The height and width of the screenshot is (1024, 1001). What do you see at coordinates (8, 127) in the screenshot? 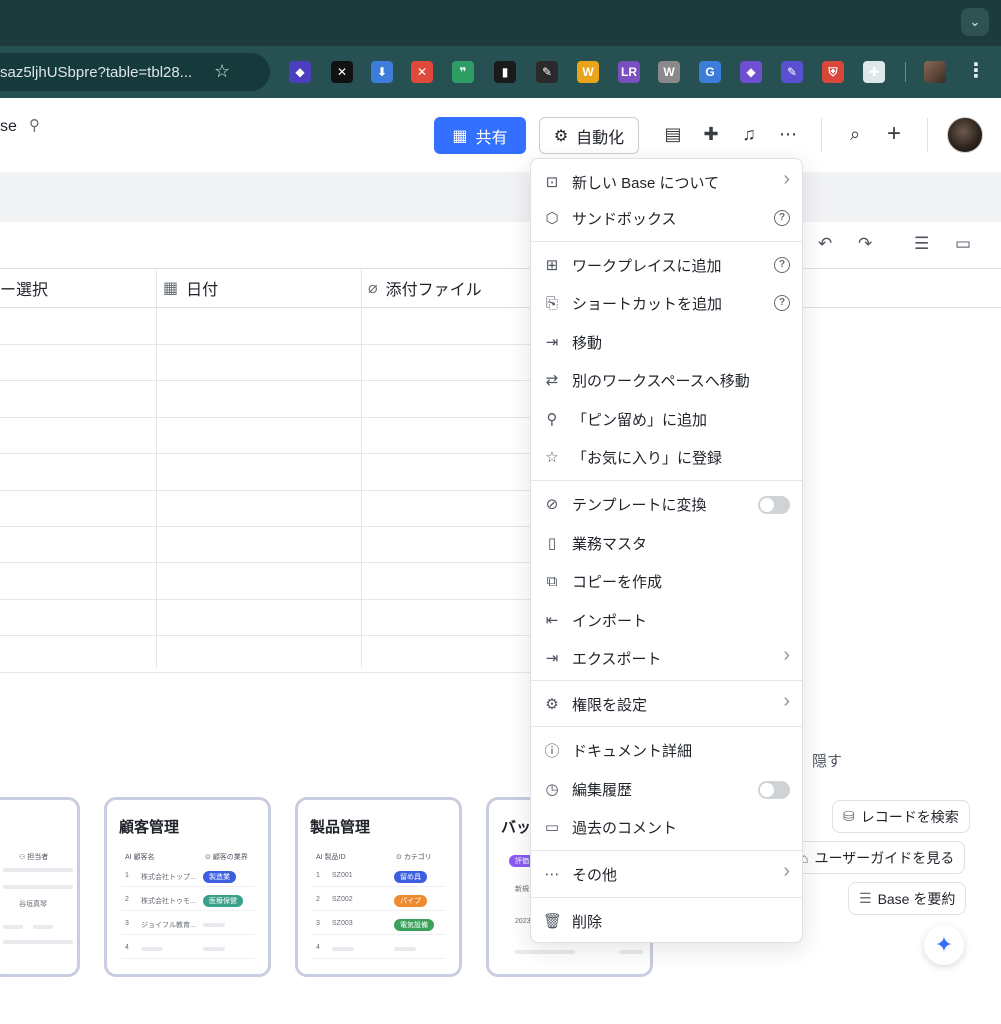
I see `base-title: se` at bounding box center [8, 127].